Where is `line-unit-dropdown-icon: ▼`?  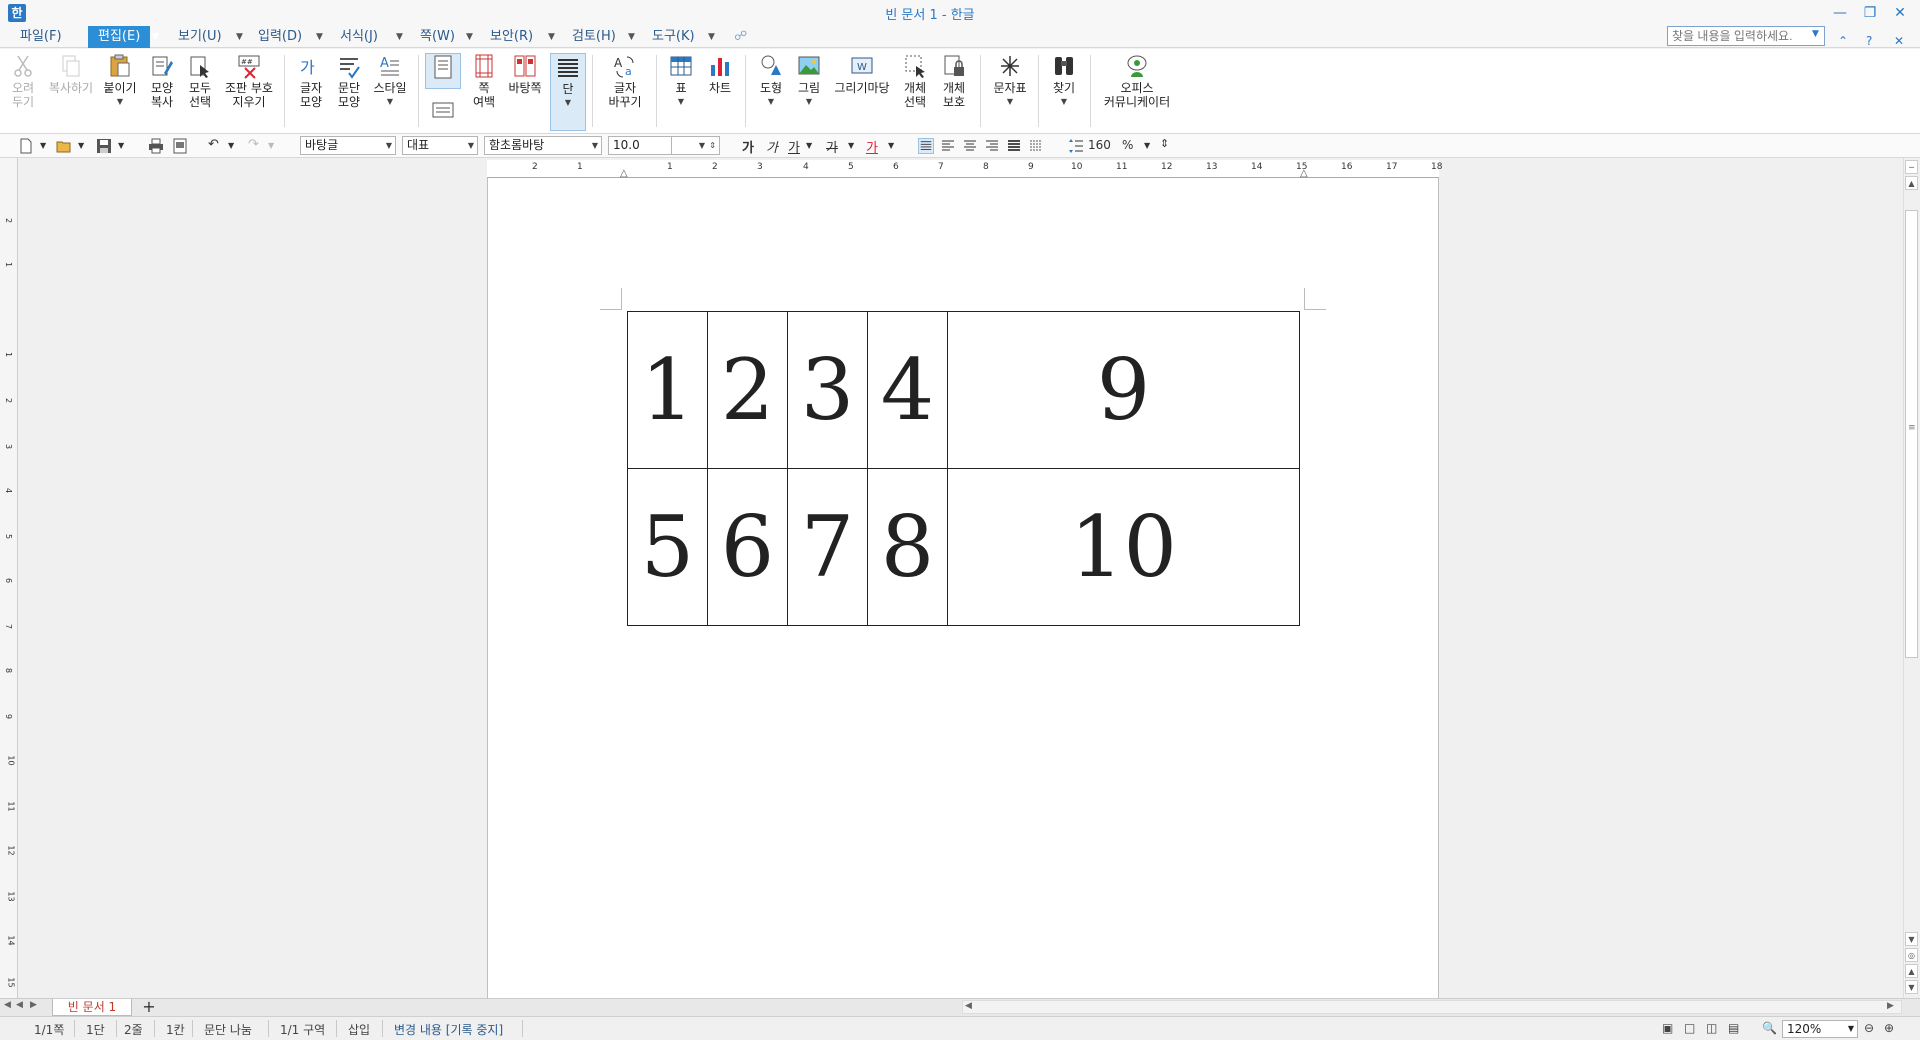 line-unit-dropdown-icon: ▼ is located at coordinates (1147, 145).